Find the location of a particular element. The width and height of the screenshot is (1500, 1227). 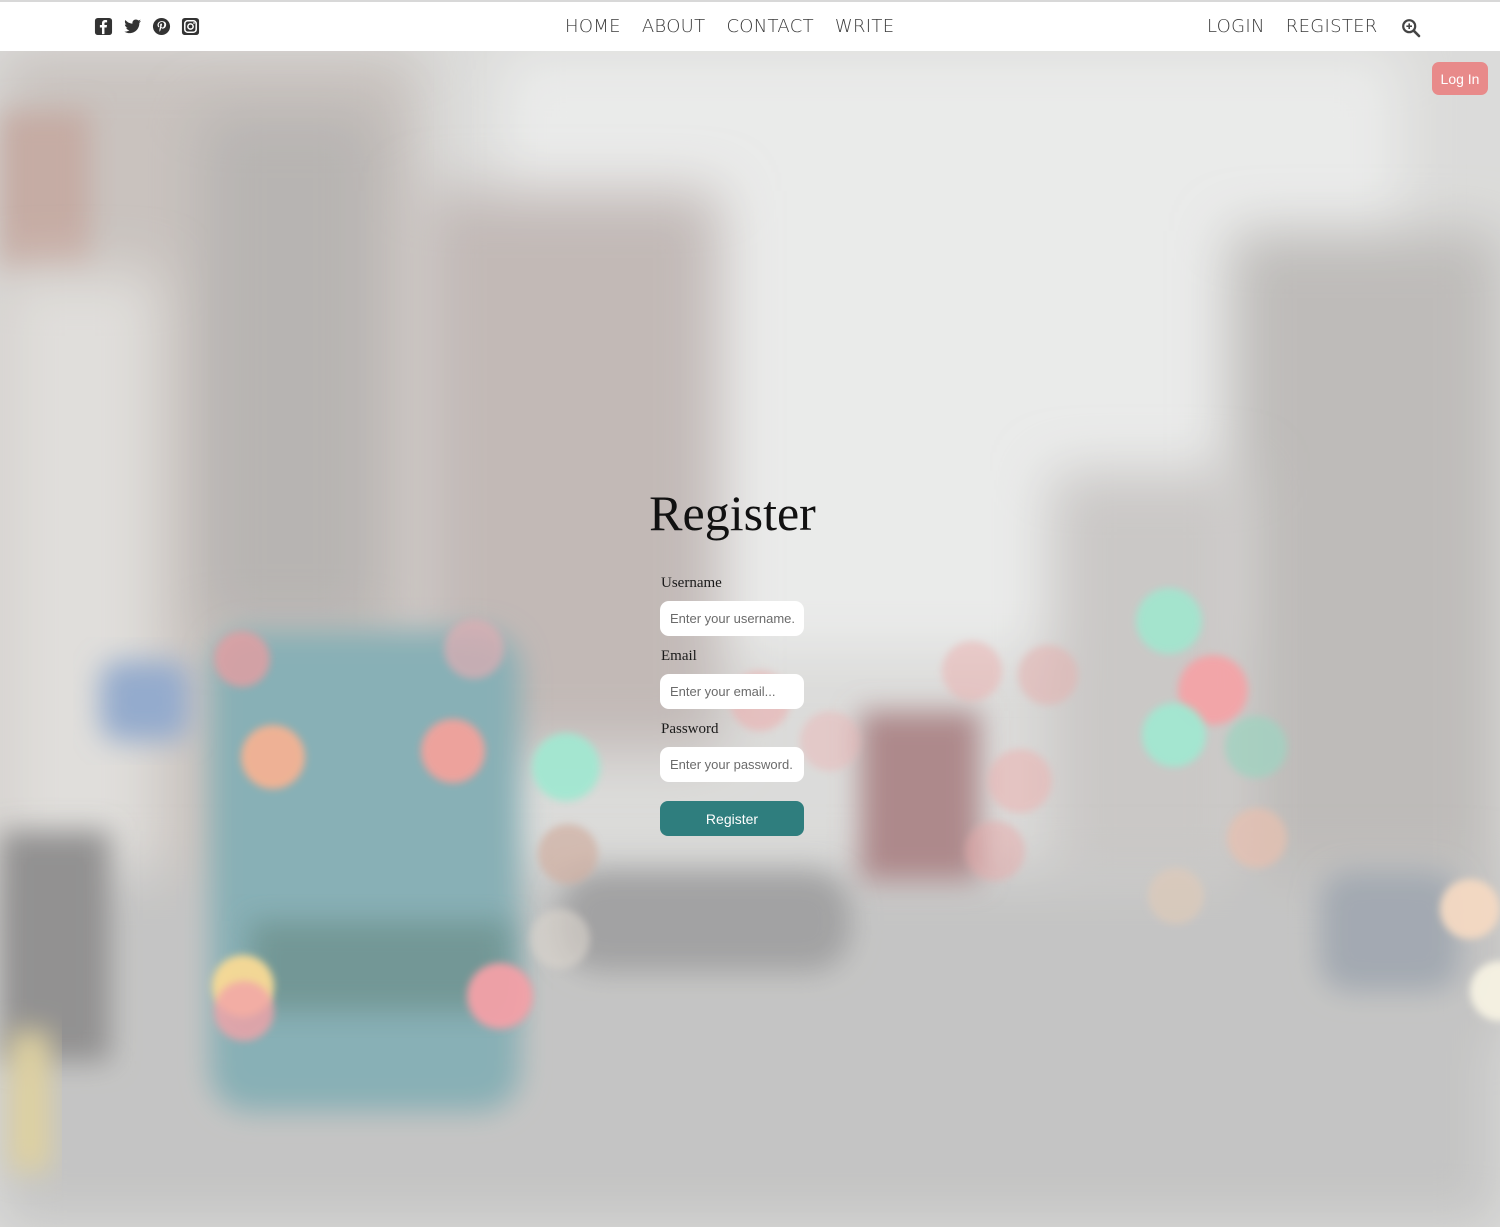

nav-home-link: HOME is located at coordinates (593, 27).